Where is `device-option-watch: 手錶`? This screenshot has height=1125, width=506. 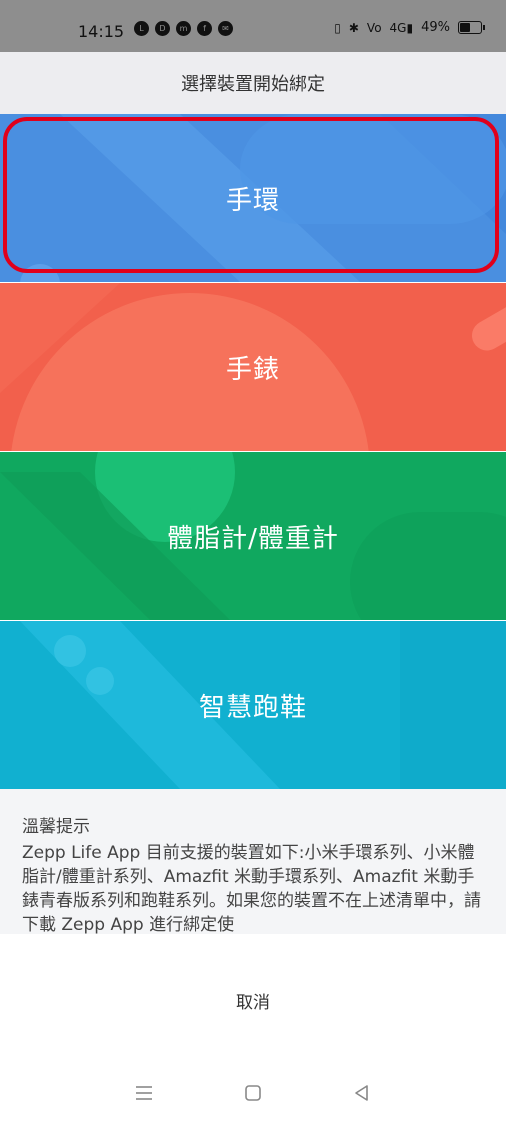
device-option-watch: 手錶 is located at coordinates (253, 367).